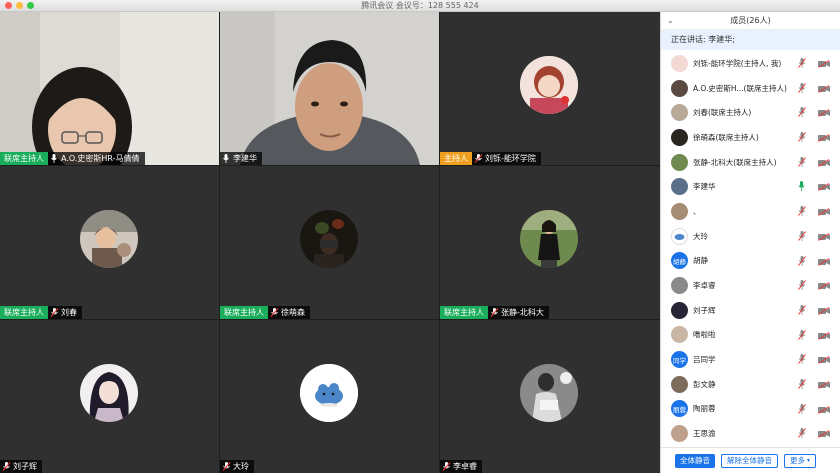 The width and height of the screenshot is (840, 473). Describe the element at coordinates (245, 158) in the screenshot. I see `tile-participant-name: 李建华` at that location.